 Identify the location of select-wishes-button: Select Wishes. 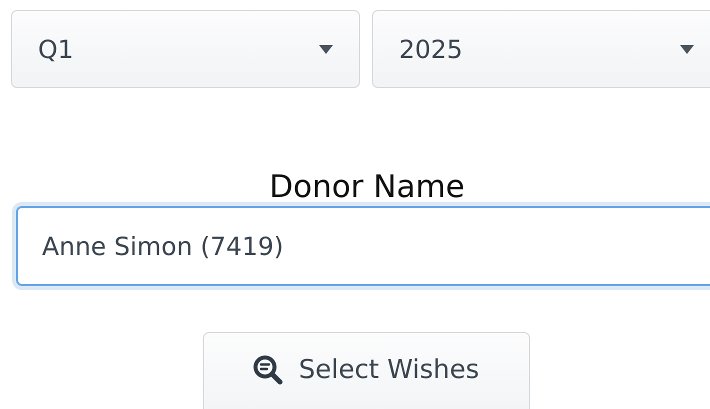
(366, 370).